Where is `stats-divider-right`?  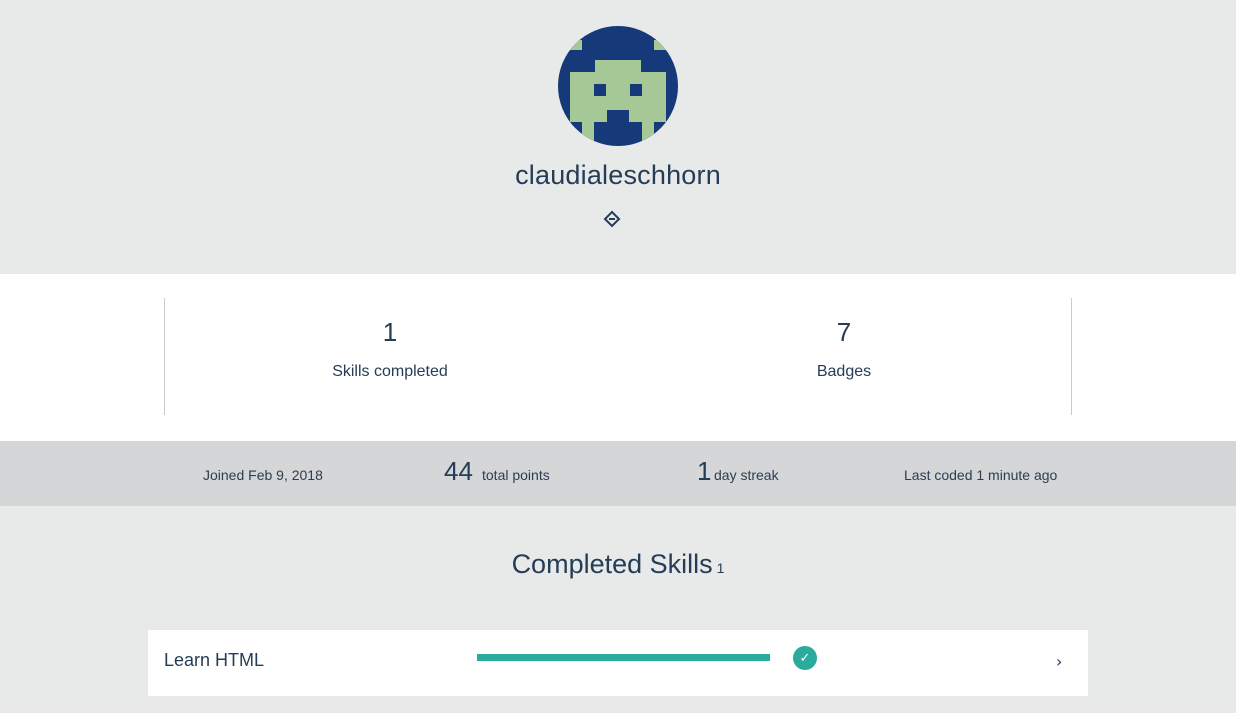 stats-divider-right is located at coordinates (1071, 356).